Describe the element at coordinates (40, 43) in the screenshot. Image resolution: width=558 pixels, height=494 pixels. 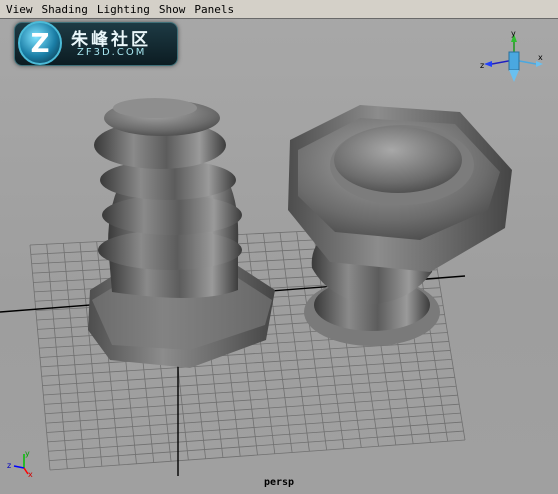
I see `logo-badge-icon: Z` at that location.